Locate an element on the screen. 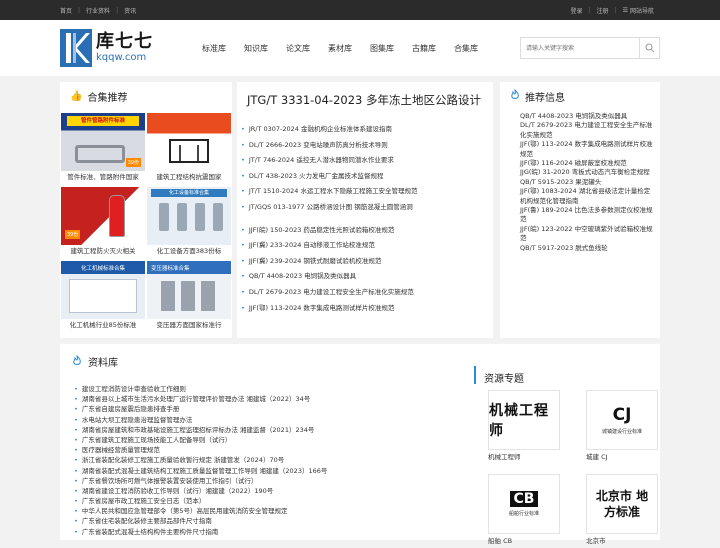 This screenshot has height=548, width=720. list-item: JJF(冀) 239-2024 钢铁式耐磨试验机校准规范 is located at coordinates (367, 262).